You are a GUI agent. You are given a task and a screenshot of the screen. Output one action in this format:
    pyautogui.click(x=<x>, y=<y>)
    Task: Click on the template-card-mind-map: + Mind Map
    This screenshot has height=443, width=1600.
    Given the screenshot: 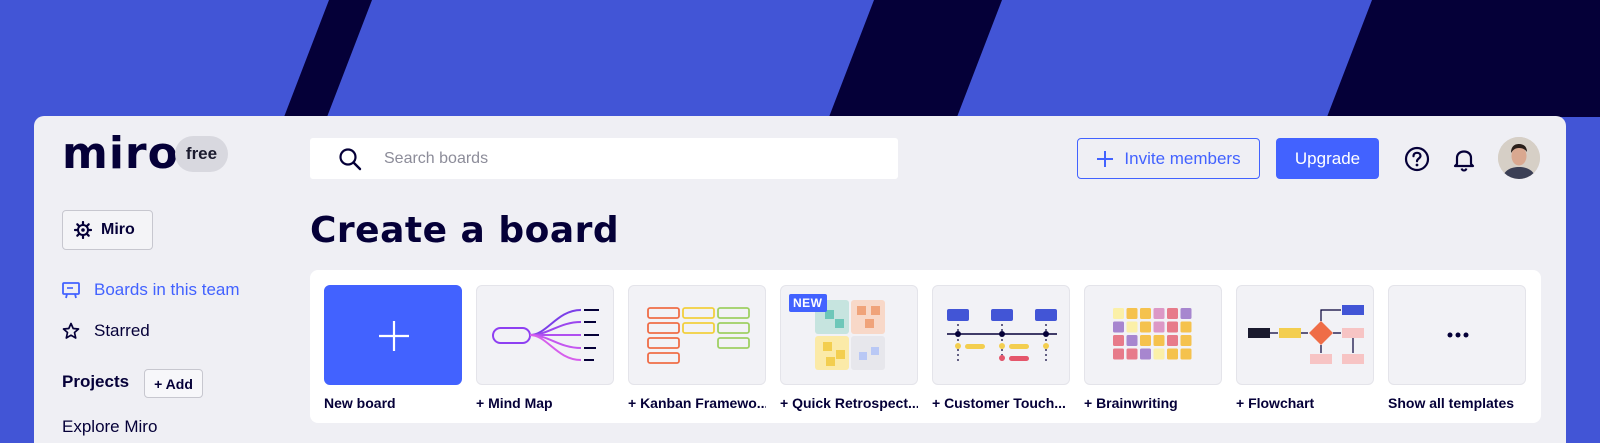 What is the action you would take?
    pyautogui.click(x=545, y=348)
    